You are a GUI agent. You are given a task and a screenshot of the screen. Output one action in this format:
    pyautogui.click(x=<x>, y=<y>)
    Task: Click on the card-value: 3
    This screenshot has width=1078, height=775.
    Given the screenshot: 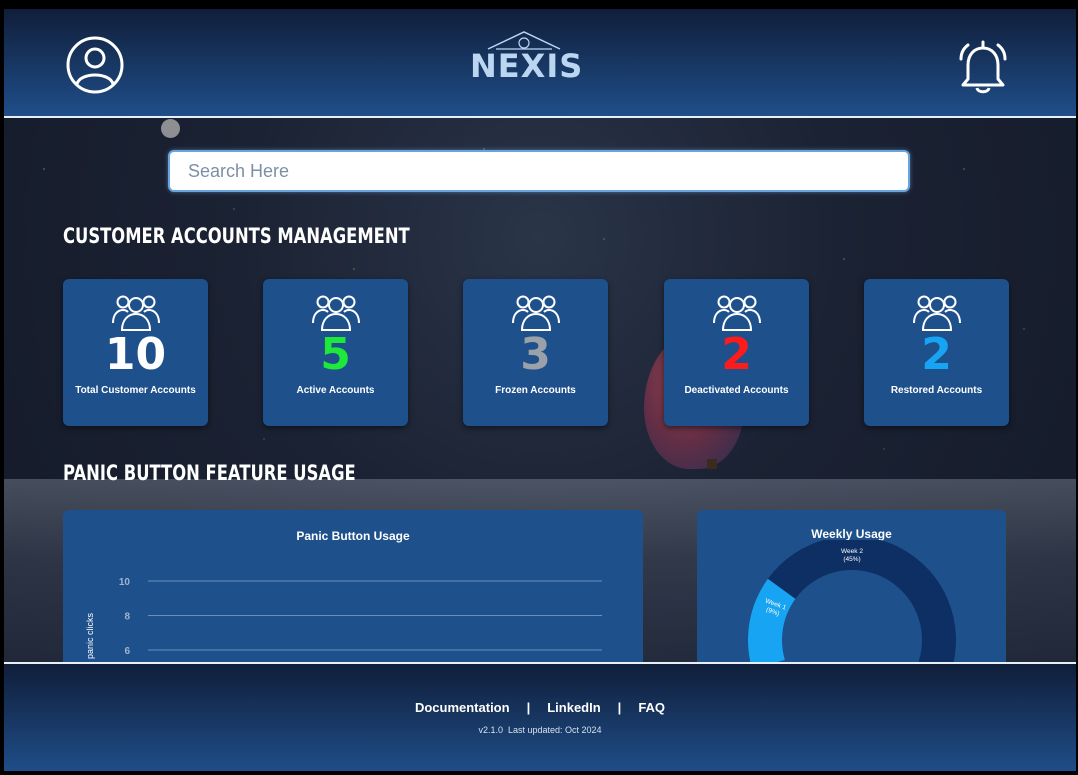 What is the action you would take?
    pyautogui.click(x=535, y=354)
    